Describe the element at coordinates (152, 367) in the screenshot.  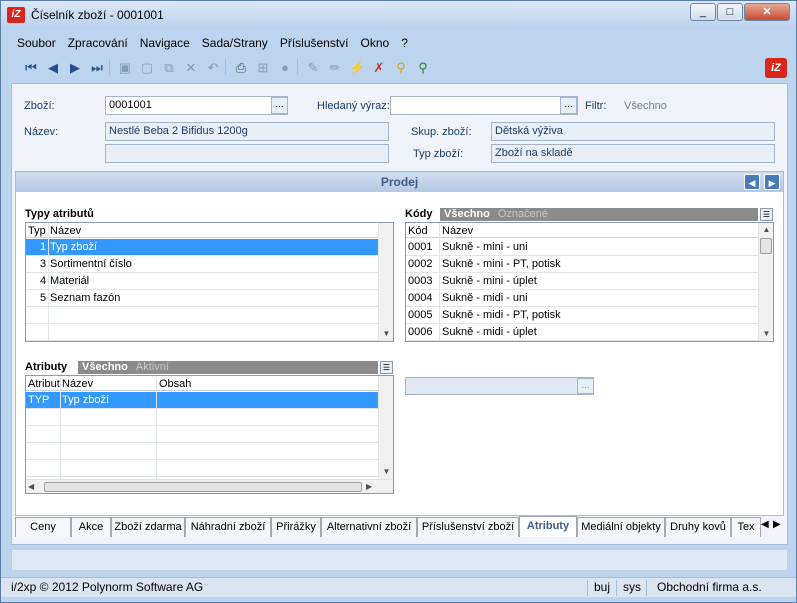
I see `atributy-filter-active: Aktivní` at that location.